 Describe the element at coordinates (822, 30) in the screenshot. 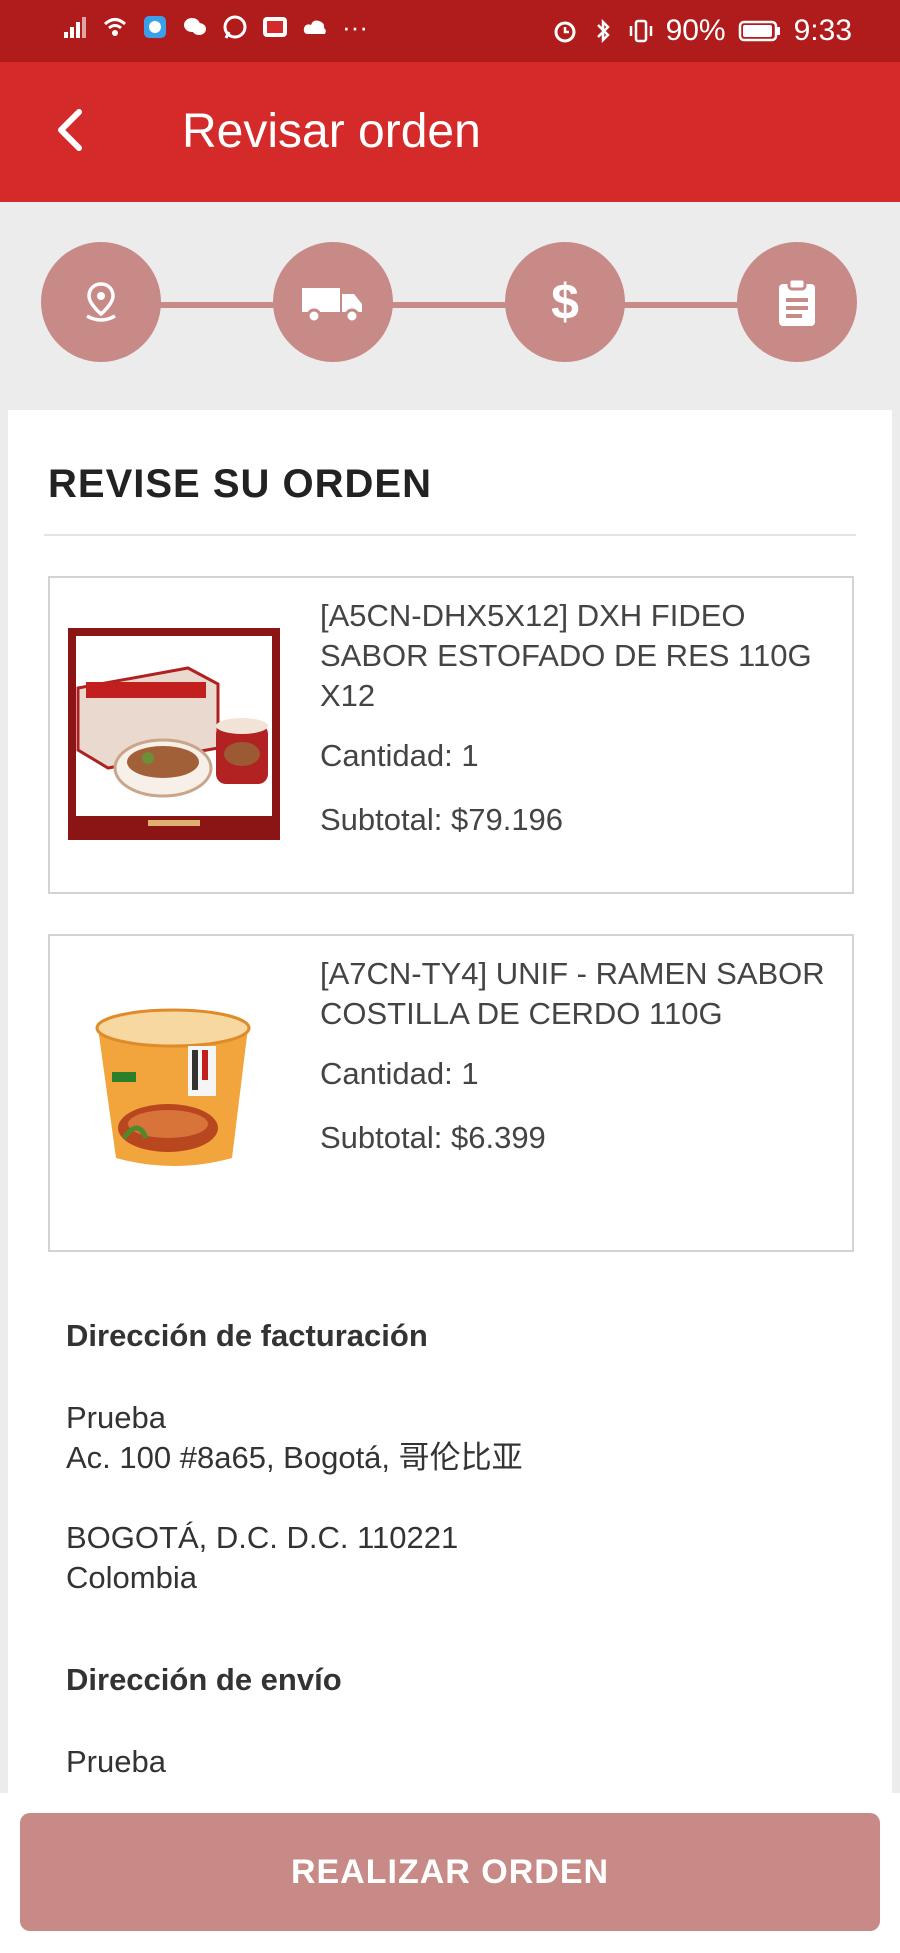

I see `clock: 9:33` at that location.